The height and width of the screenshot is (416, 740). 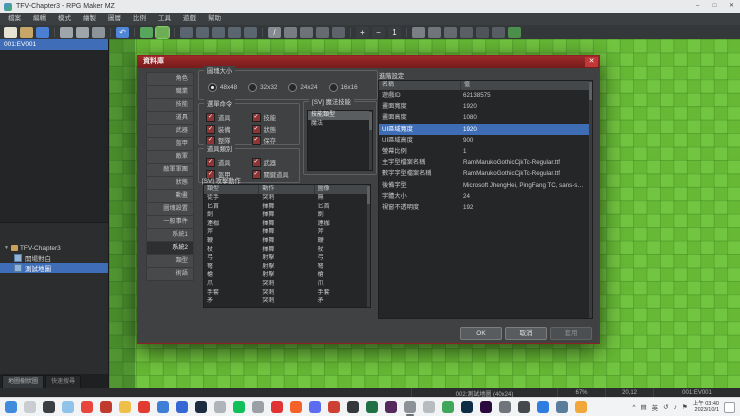 I want to click on sv-motions-row-2: 劍揮舞劍, so click(x=287, y=215).